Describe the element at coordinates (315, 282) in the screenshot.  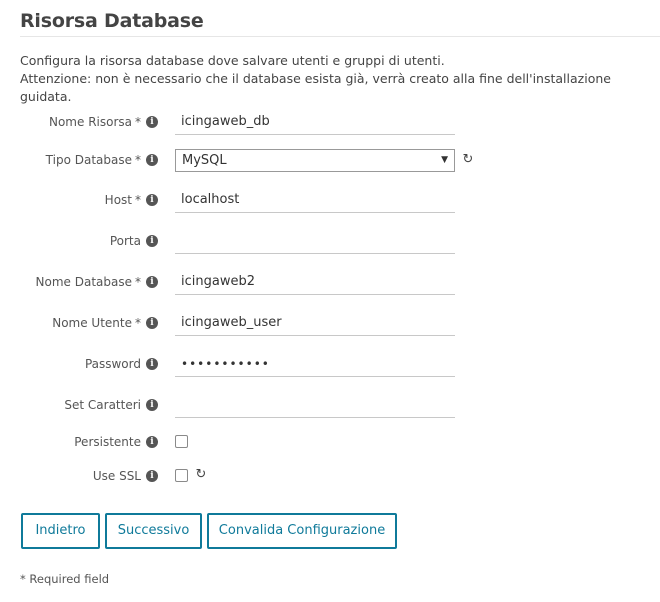
I see `db-name-input` at that location.